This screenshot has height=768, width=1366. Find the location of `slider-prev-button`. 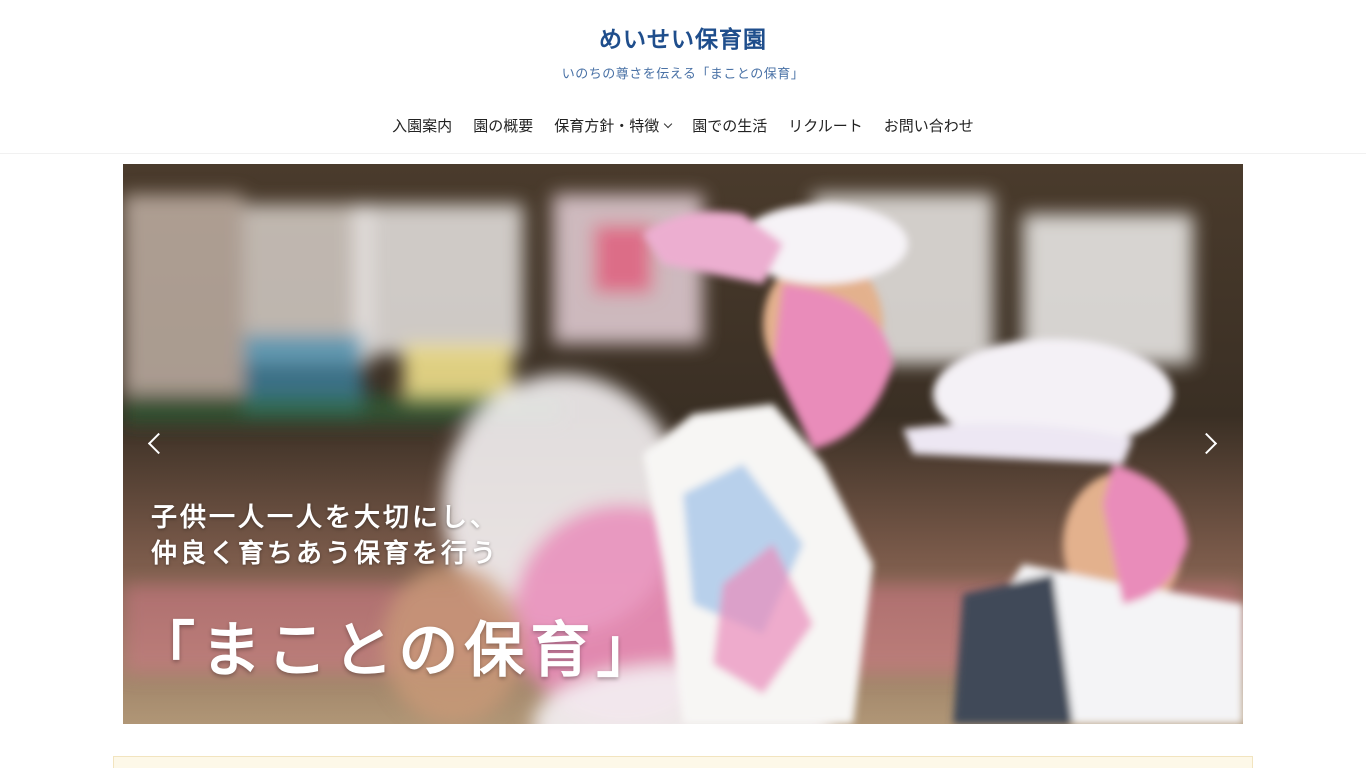

slider-prev-button is located at coordinates (156, 444).